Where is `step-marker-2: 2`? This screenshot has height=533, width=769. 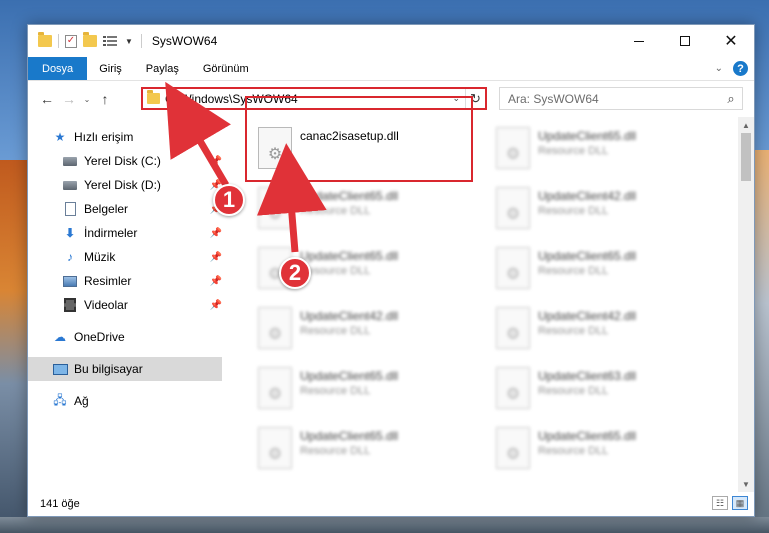 step-marker-2: 2 is located at coordinates (295, 273).